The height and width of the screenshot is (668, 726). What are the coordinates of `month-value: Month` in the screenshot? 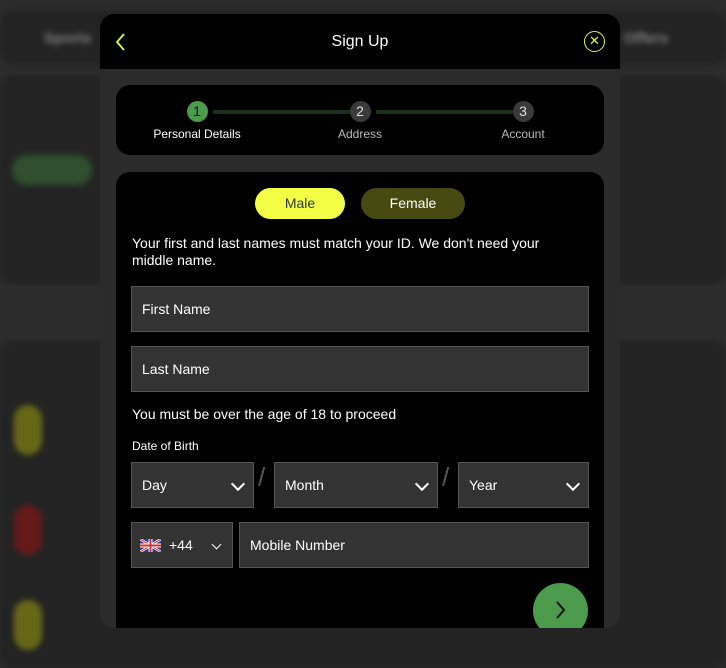 It's located at (304, 485).